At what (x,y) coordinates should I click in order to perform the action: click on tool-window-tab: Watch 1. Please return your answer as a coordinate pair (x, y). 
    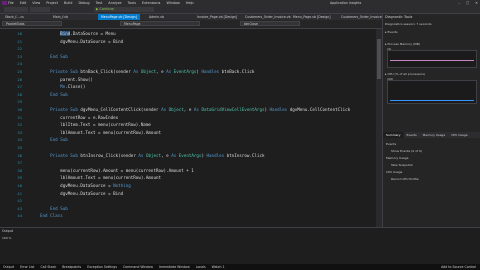
    Looking at the image, I should click on (218, 267).